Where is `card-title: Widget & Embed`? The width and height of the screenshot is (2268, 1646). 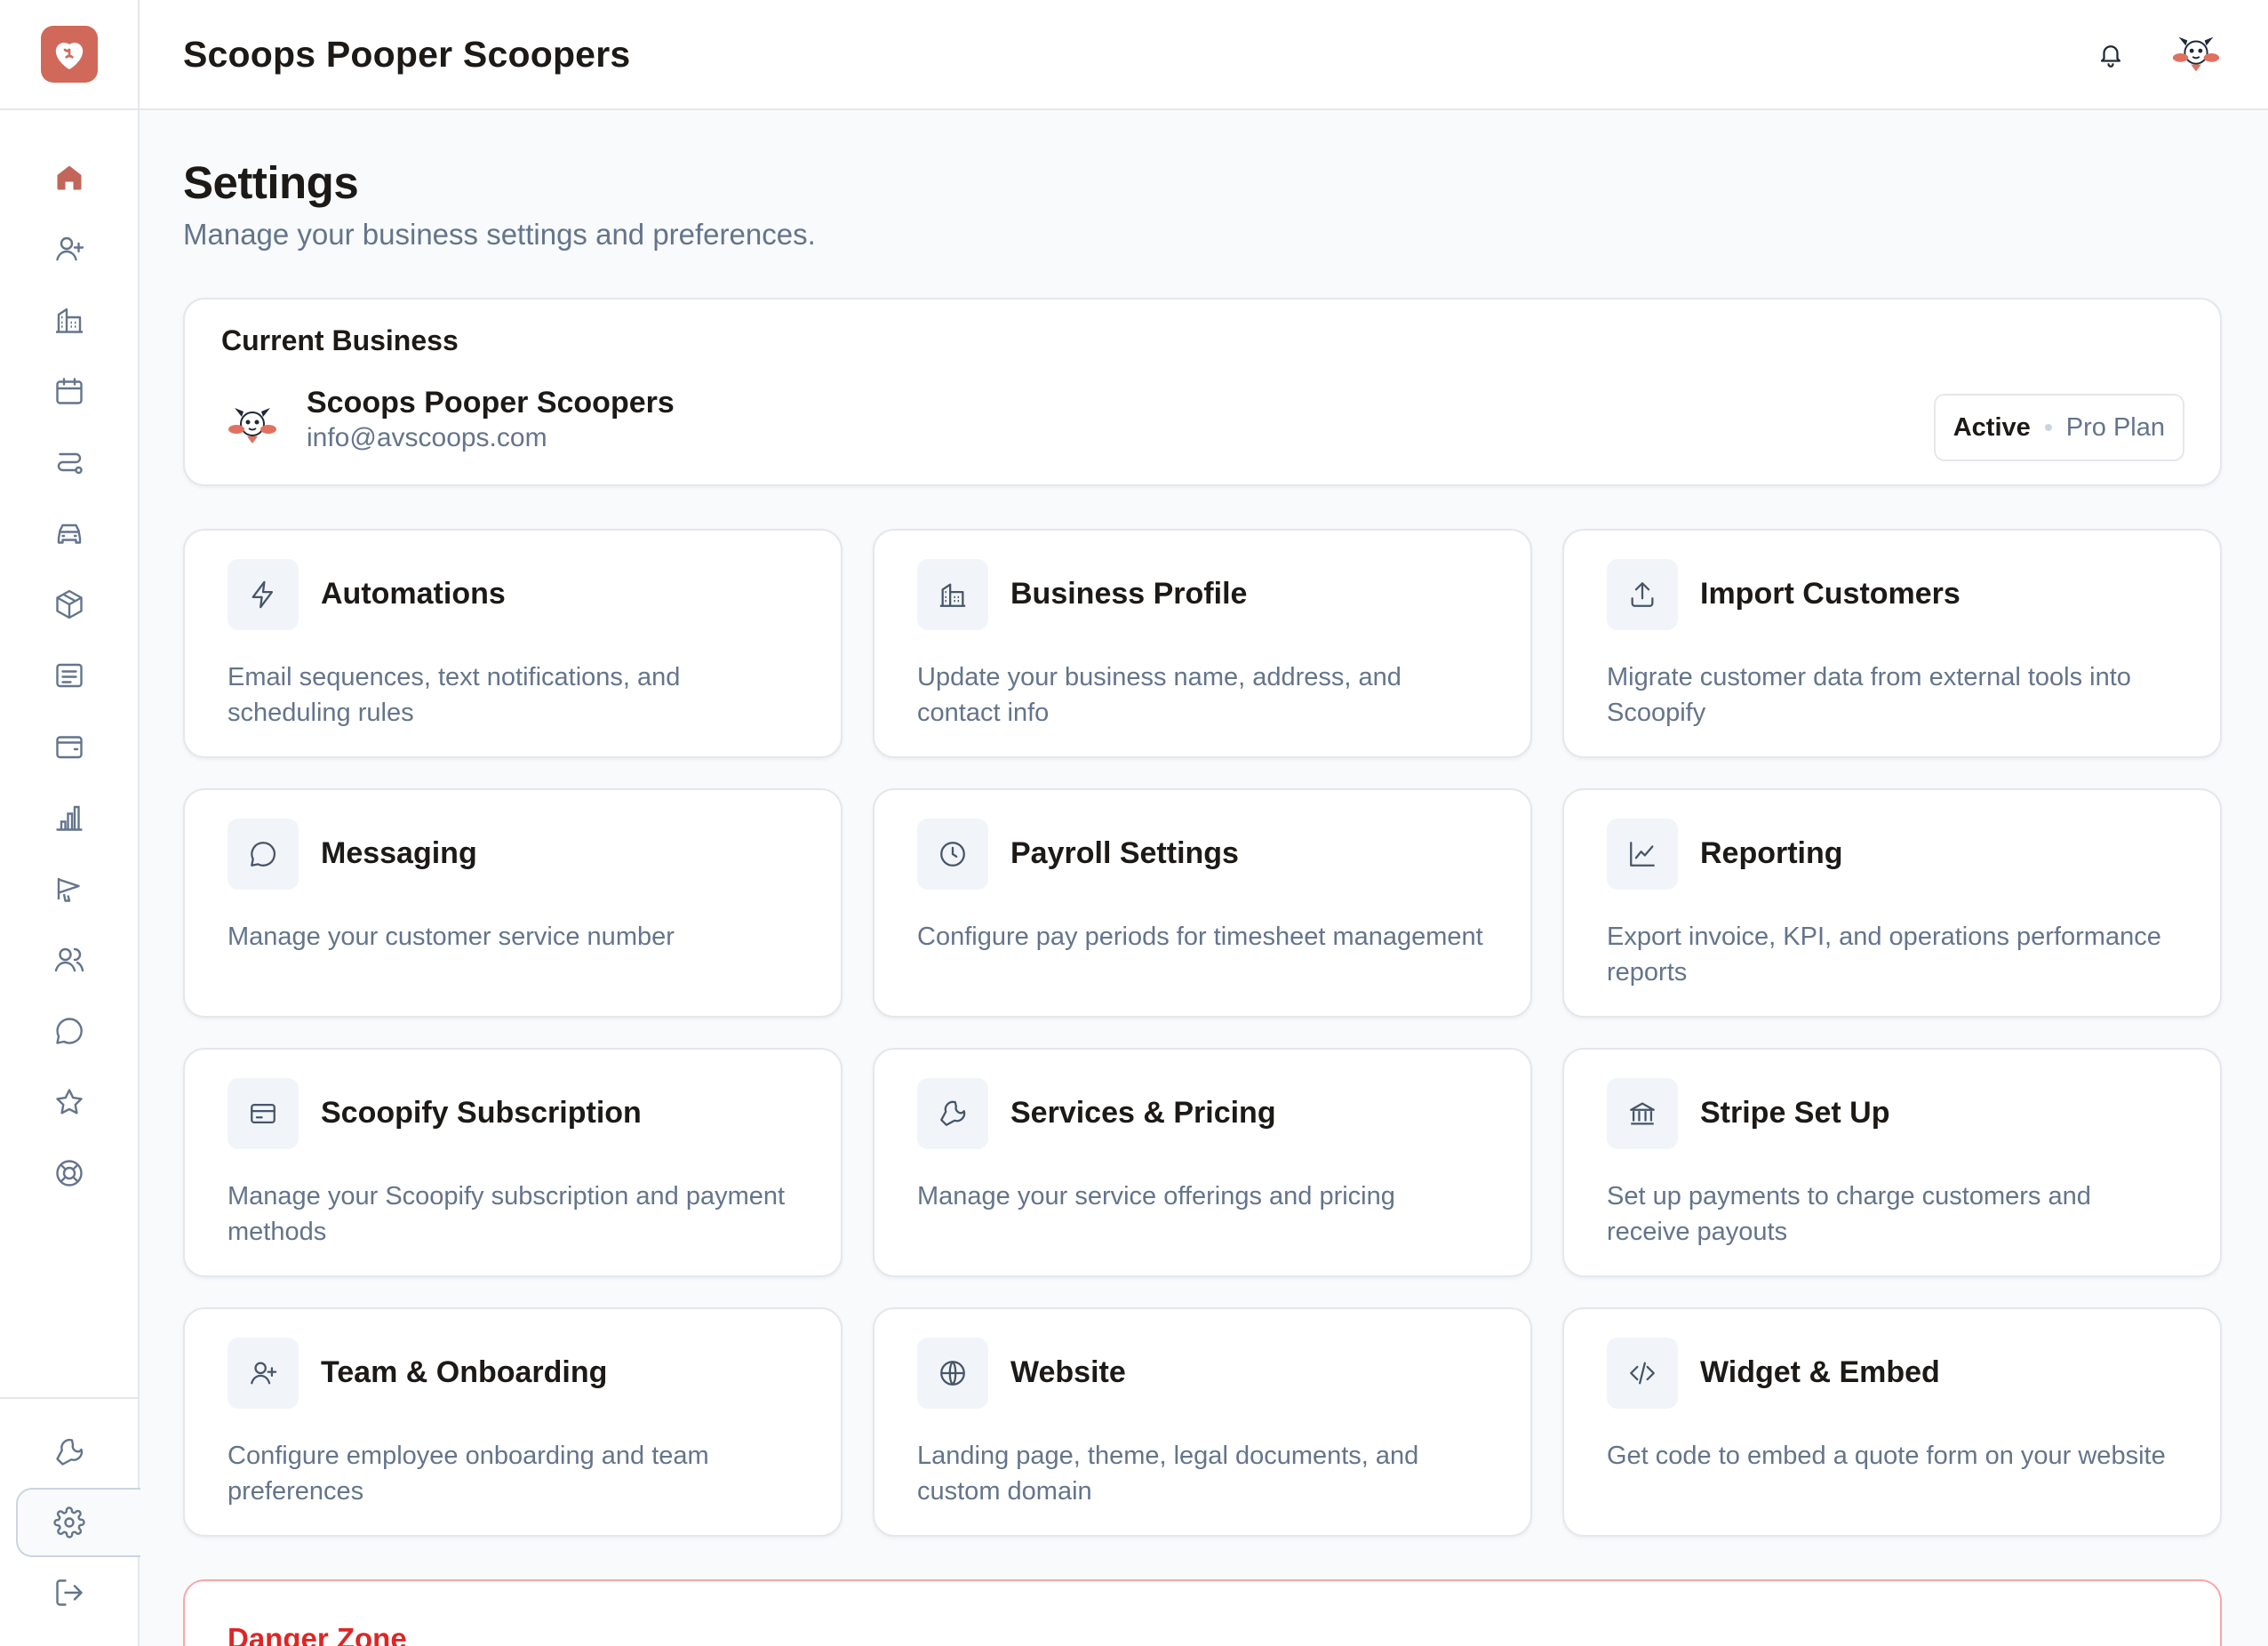
card-title: Widget & Embed is located at coordinates (1820, 1372).